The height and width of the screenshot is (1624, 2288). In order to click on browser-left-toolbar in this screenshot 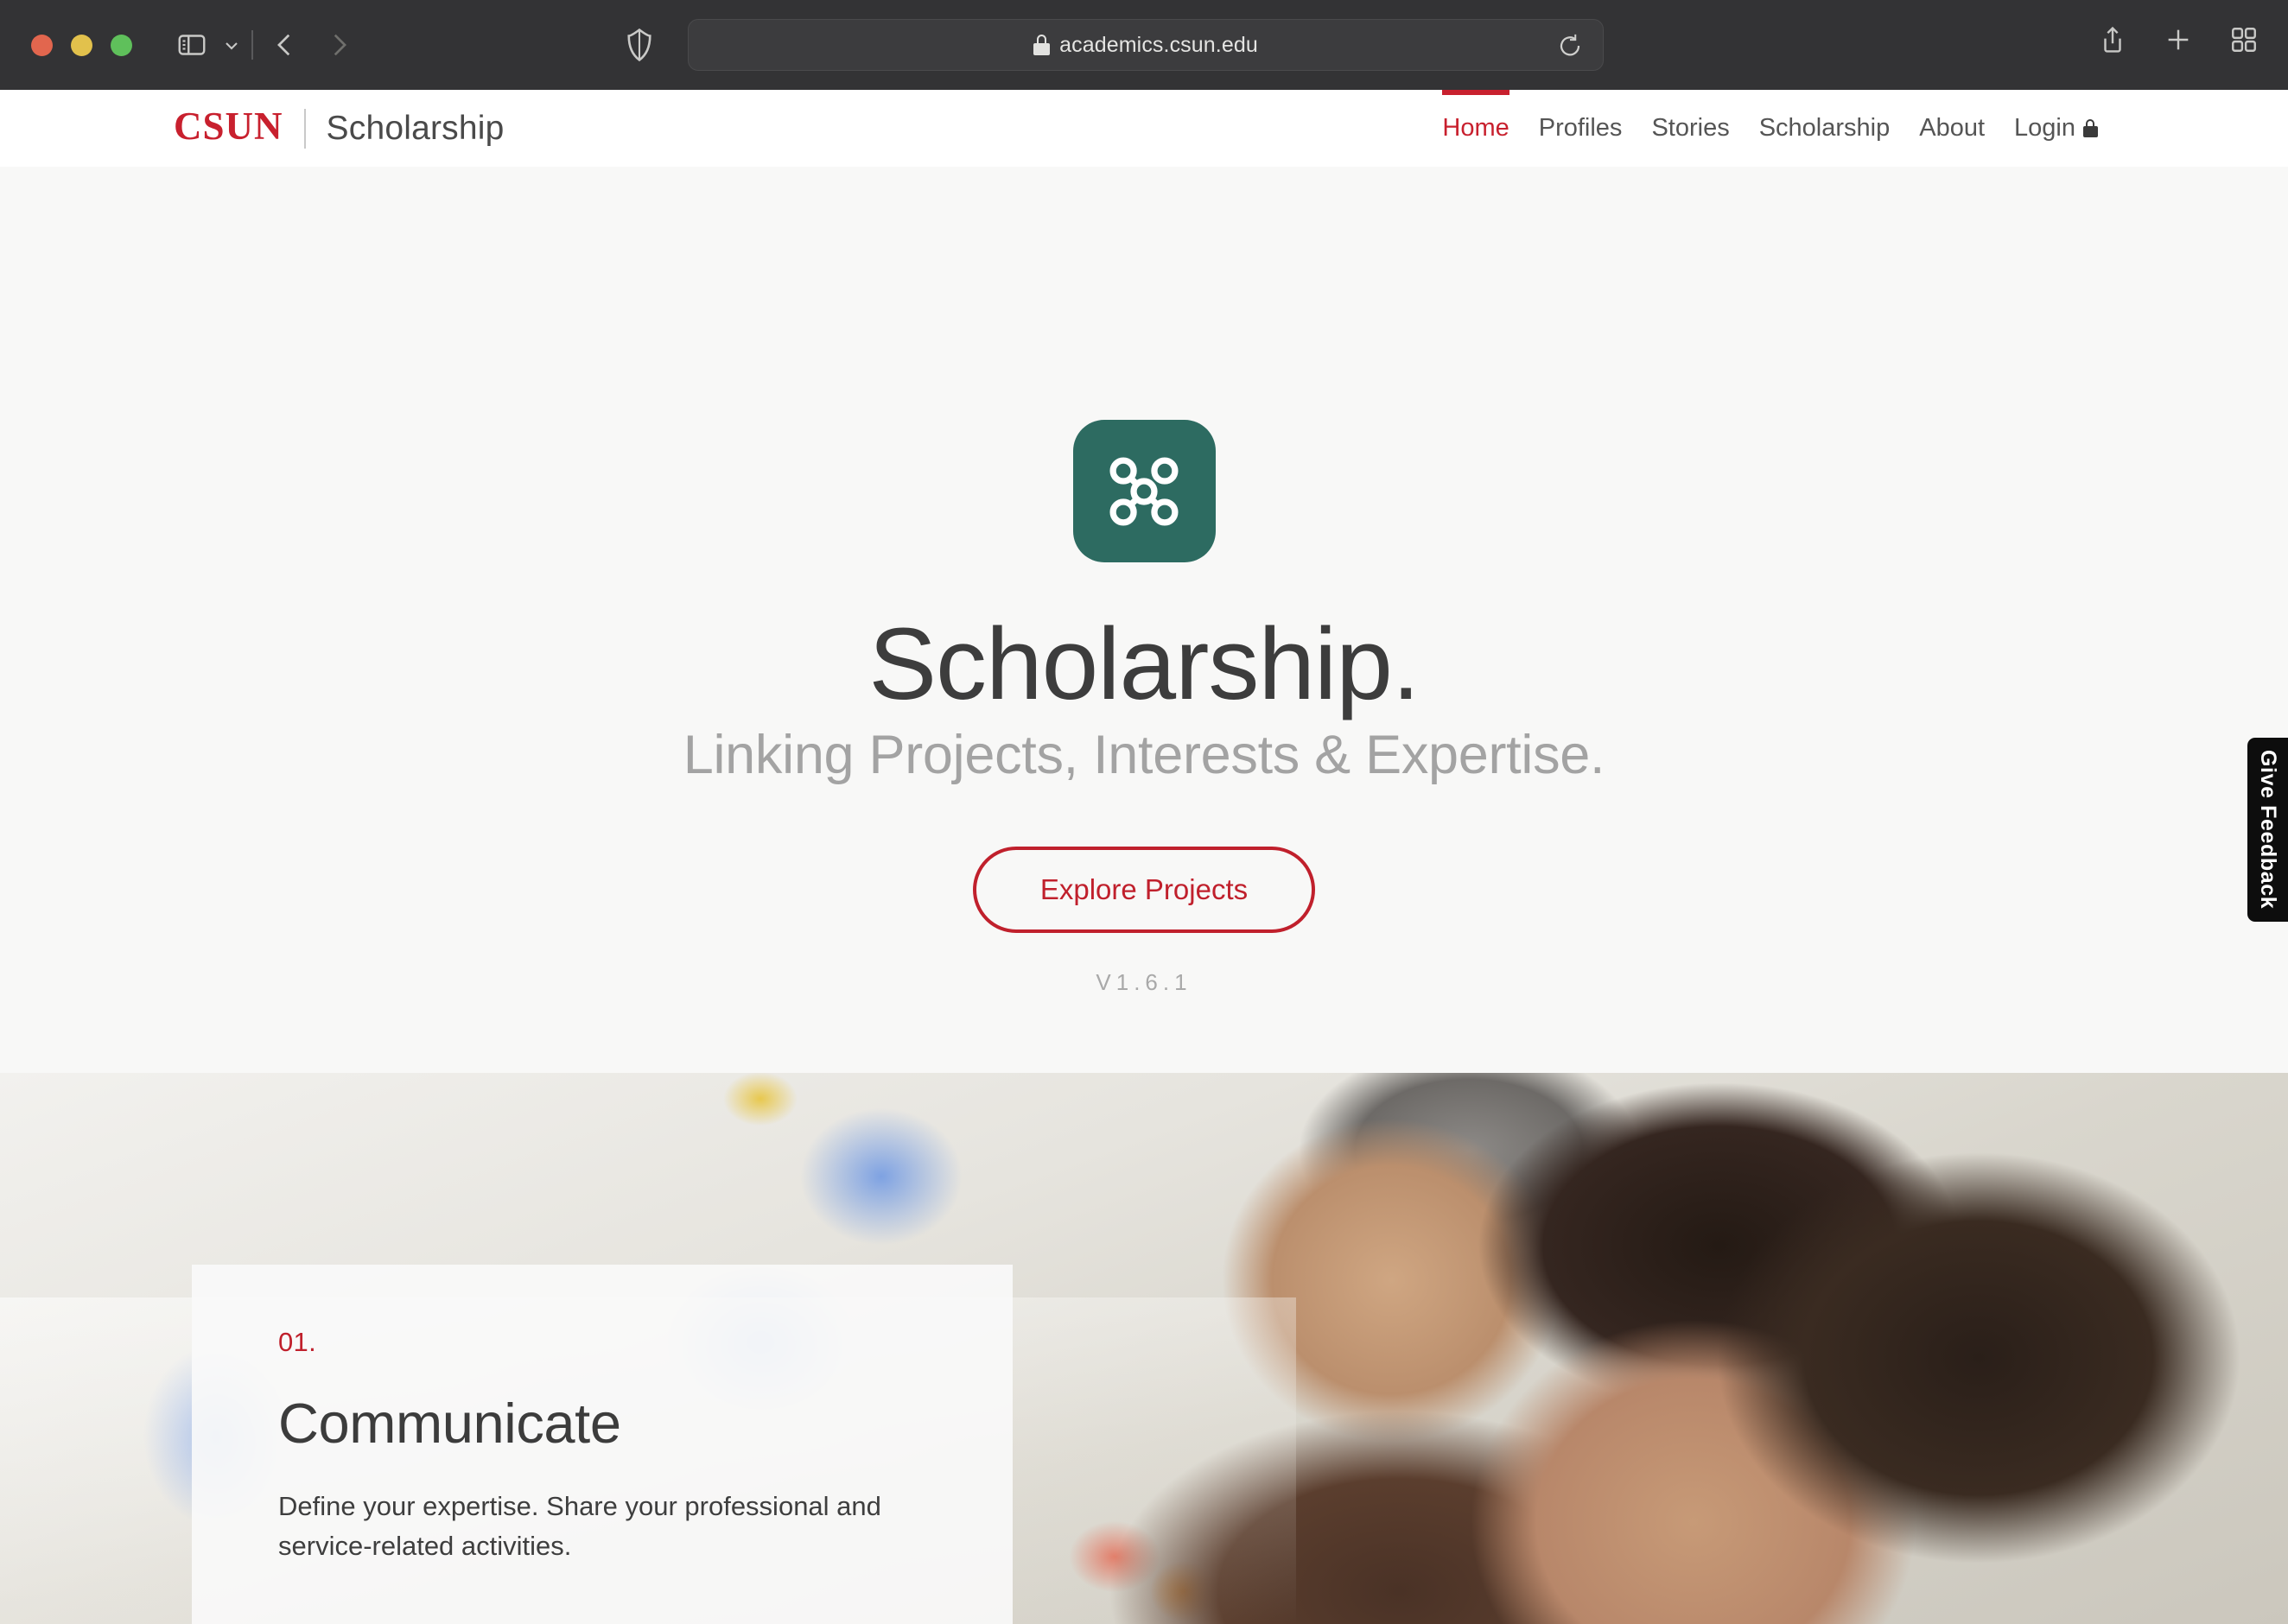, I will do `click(268, 45)`.